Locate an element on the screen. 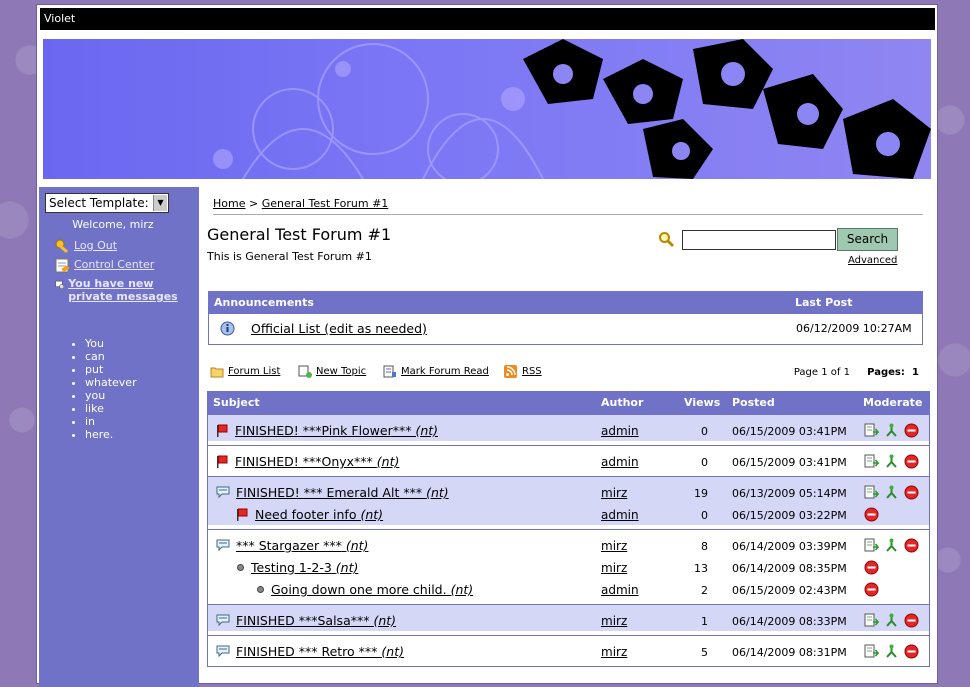 This screenshot has height=687, width=970. topic-link: Going down one more child. (nt) is located at coordinates (372, 589).